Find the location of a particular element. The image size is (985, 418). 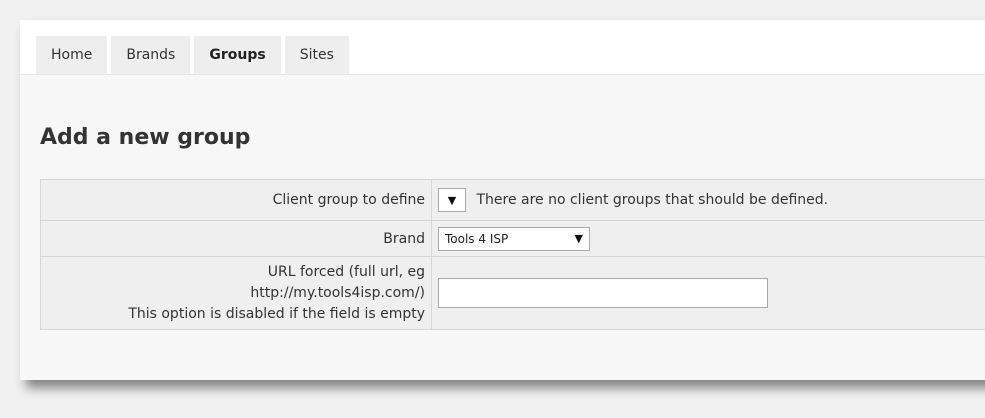

tab-home: Home is located at coordinates (72, 55).